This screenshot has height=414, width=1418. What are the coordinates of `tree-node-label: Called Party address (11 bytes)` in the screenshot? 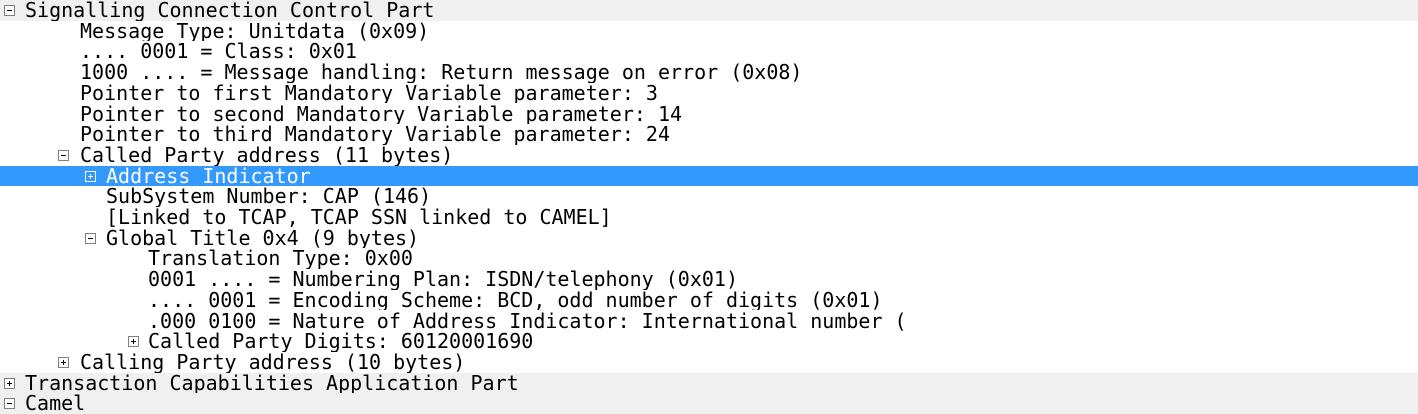 It's located at (267, 155).